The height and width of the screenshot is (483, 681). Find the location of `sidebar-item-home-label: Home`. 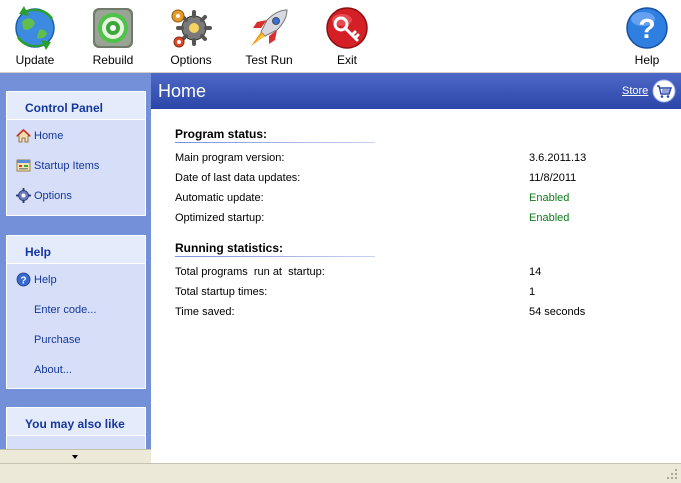

sidebar-item-home-label: Home is located at coordinates (49, 136).